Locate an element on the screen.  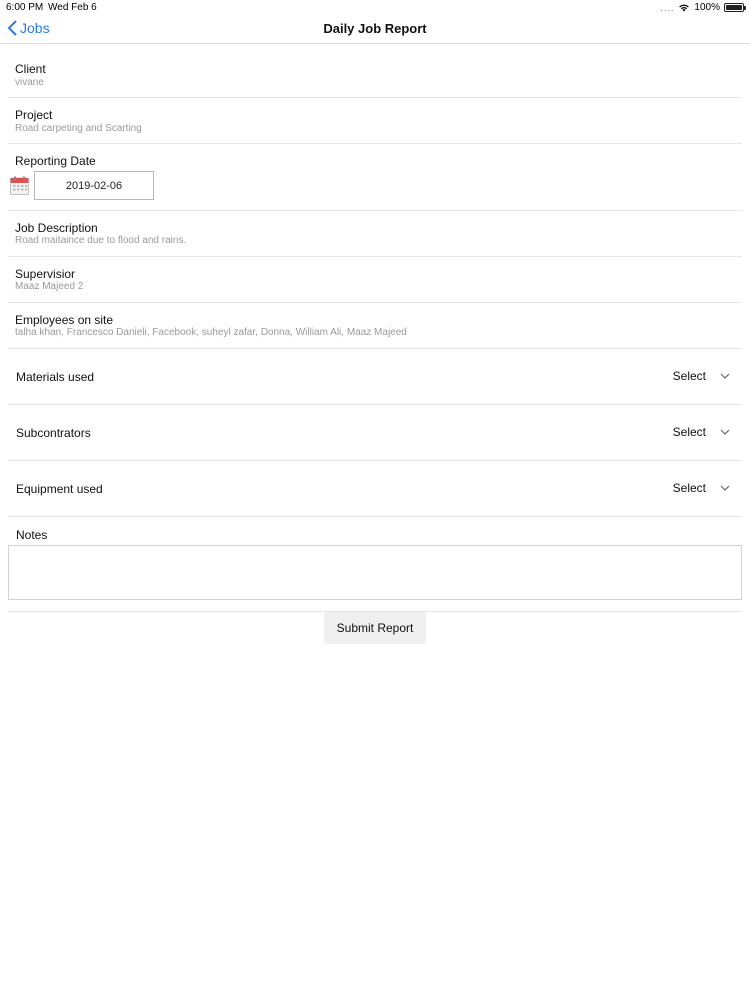
employees-label: Employees on site is located at coordinates (64, 320).